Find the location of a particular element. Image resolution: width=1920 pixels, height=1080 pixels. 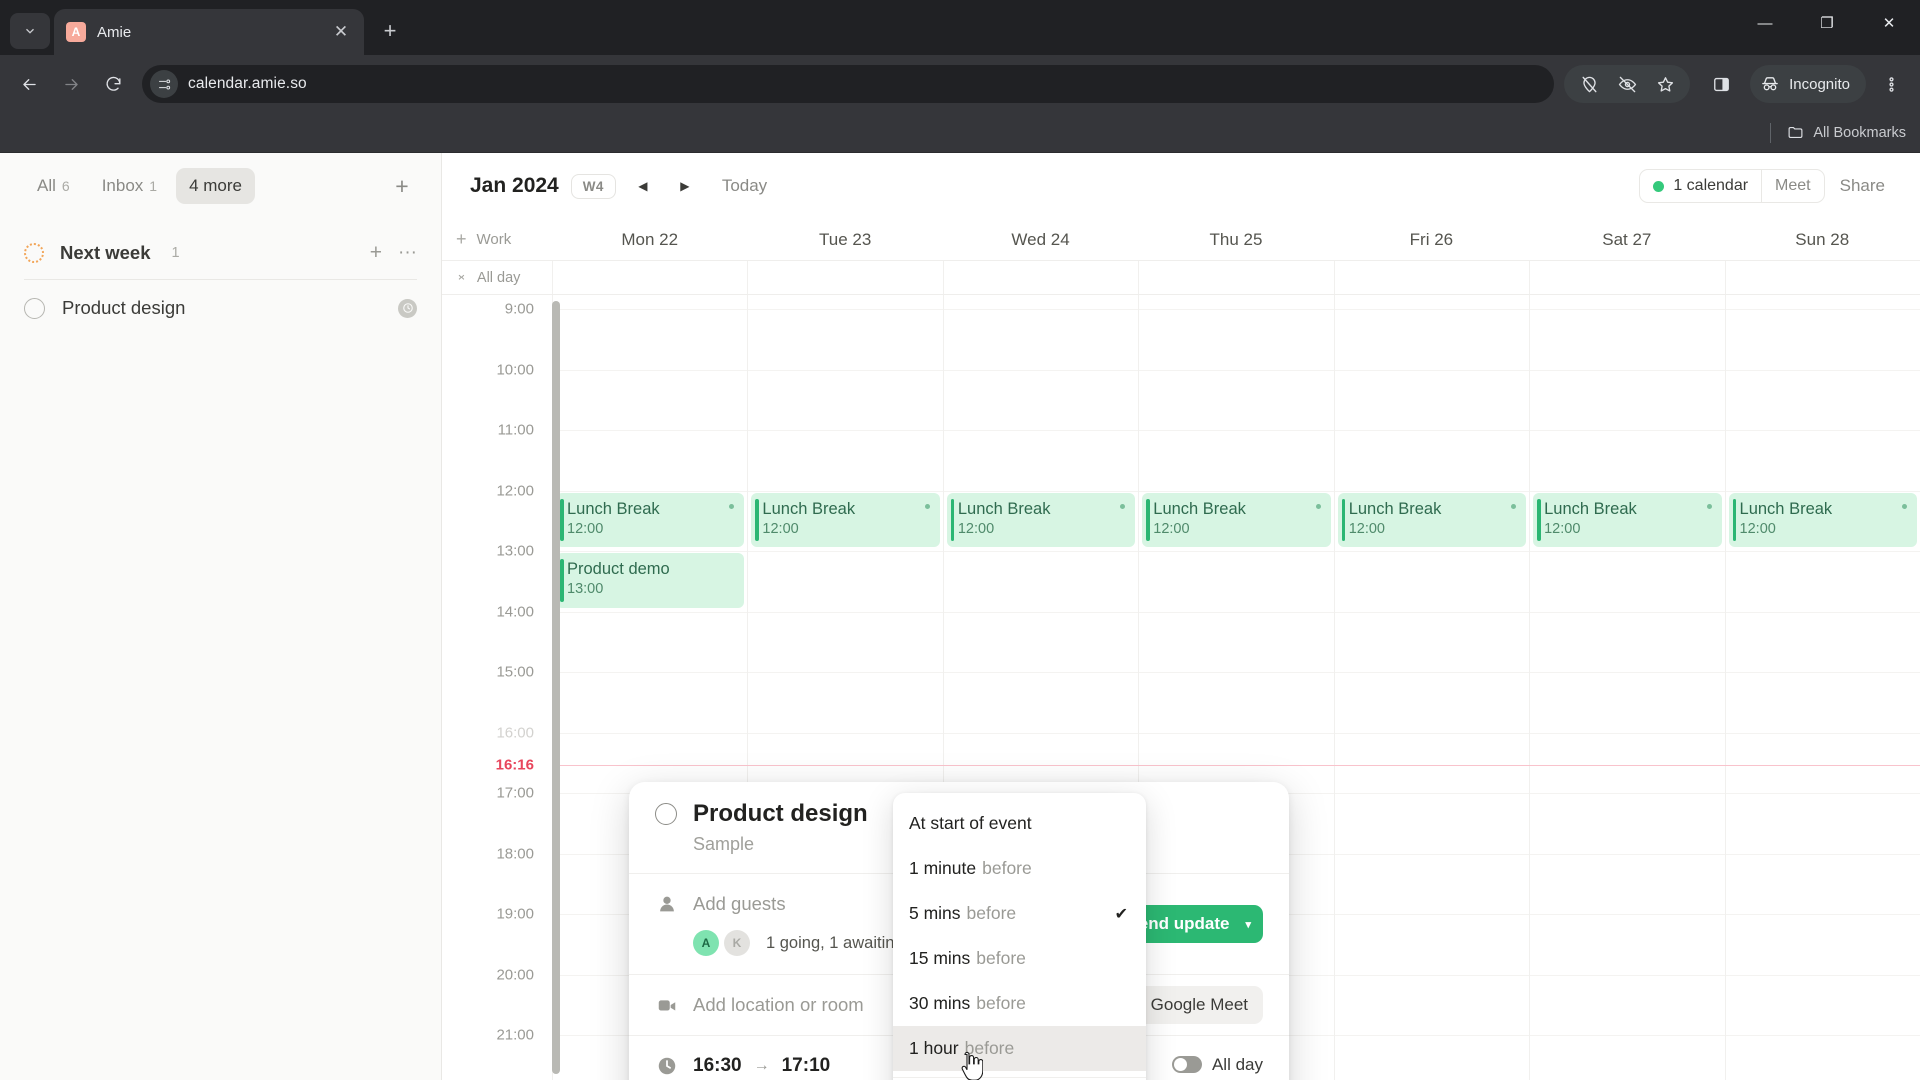

sidebar-tab-more-label: 4 more is located at coordinates (216, 185).